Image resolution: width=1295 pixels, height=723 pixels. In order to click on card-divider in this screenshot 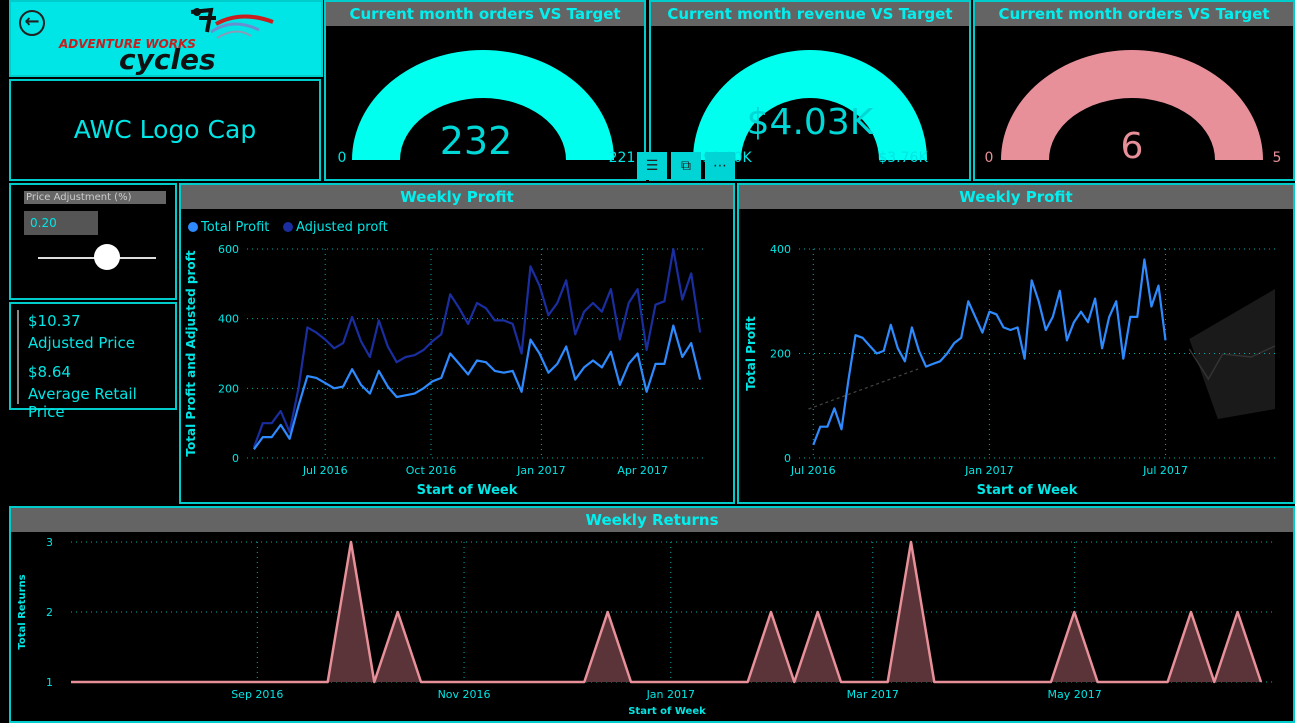, I will do `click(18, 357)`.